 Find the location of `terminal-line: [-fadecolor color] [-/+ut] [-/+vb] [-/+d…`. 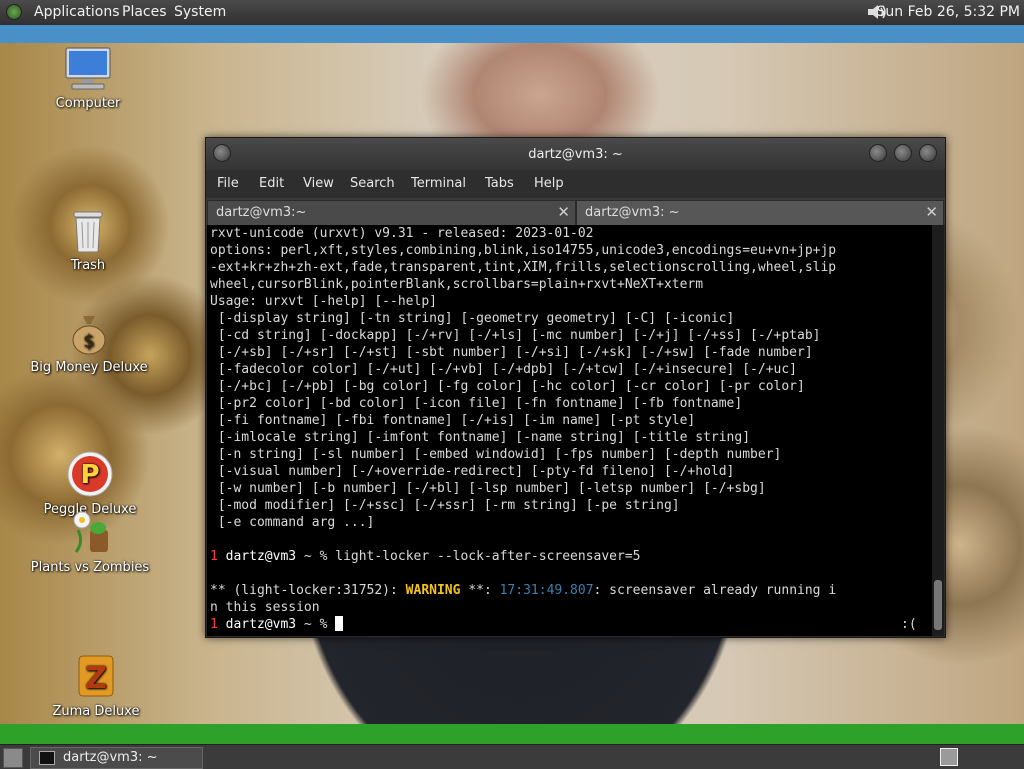

terminal-line: [-fadecolor color] [-/+ut] [-/+vb] [-/+d… is located at coordinates (503, 369).